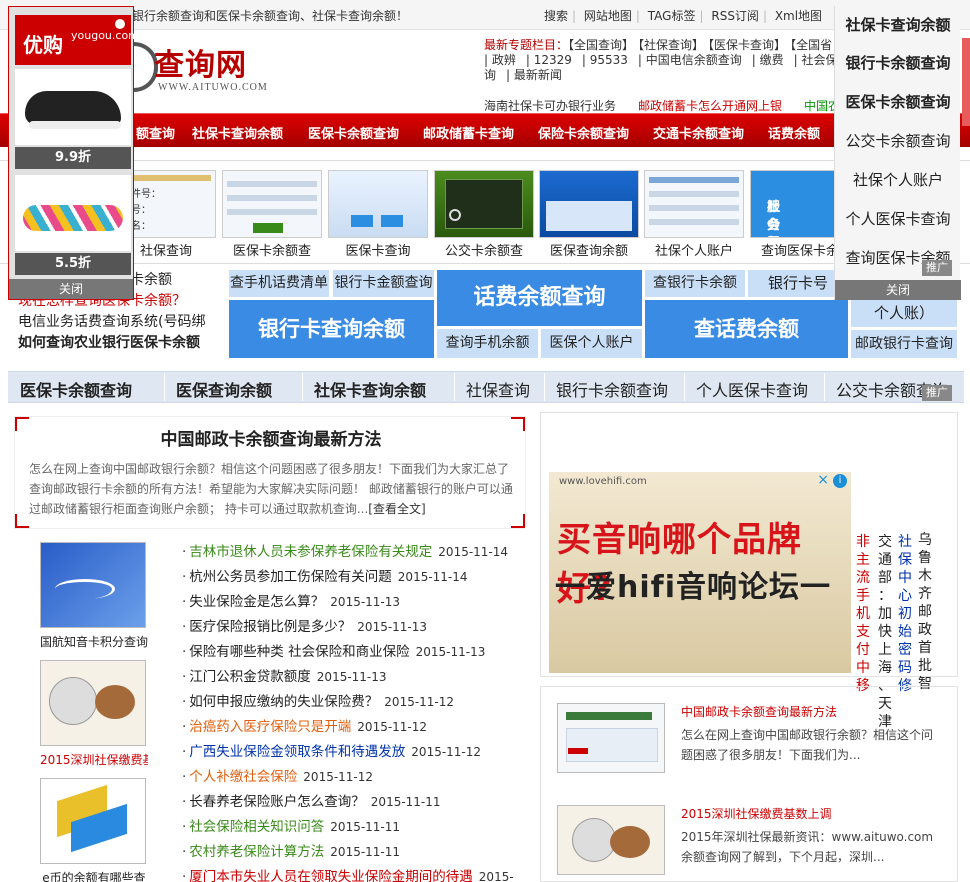 The height and width of the screenshot is (882, 970). Describe the element at coordinates (73, 107) in the screenshot. I see `sneaker-image` at that location.